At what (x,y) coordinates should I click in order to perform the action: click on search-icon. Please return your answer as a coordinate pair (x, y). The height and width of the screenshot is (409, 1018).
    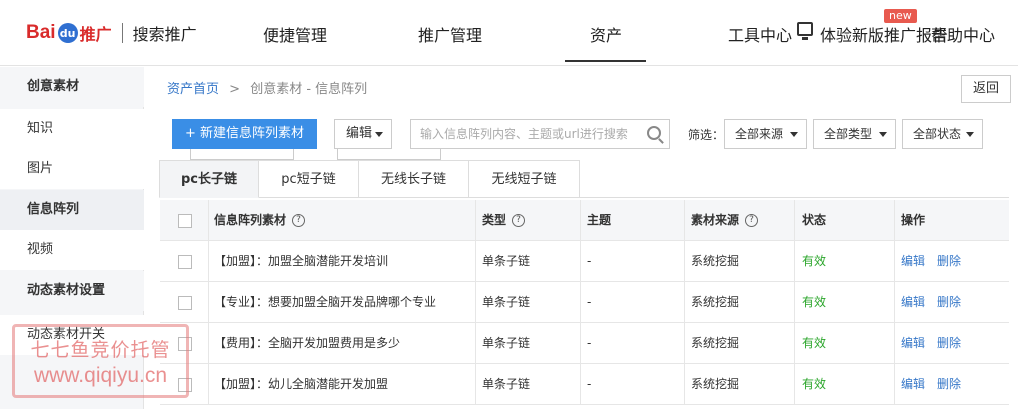
    Looking at the image, I should click on (654, 133).